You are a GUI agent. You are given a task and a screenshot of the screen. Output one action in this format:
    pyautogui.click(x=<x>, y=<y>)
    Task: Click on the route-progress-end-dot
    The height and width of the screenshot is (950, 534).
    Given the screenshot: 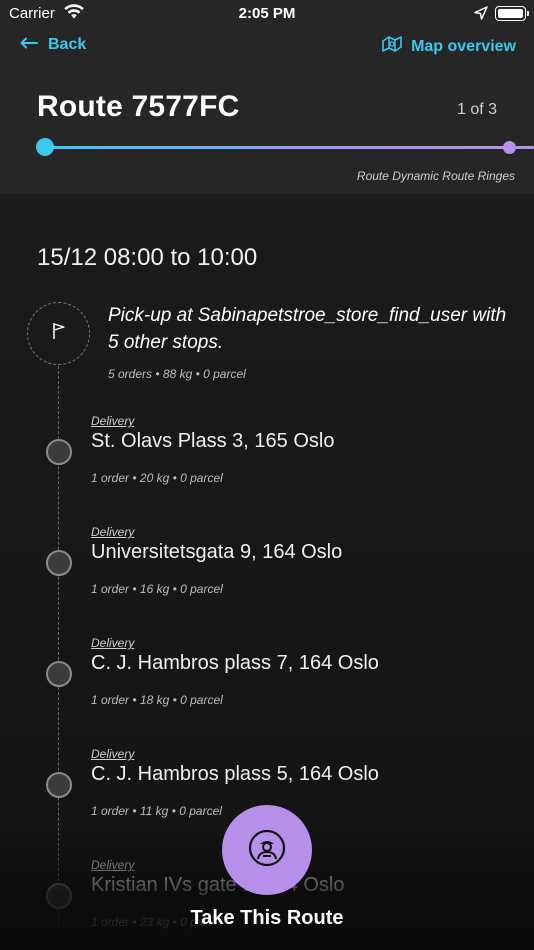 What is the action you would take?
    pyautogui.click(x=509, y=147)
    